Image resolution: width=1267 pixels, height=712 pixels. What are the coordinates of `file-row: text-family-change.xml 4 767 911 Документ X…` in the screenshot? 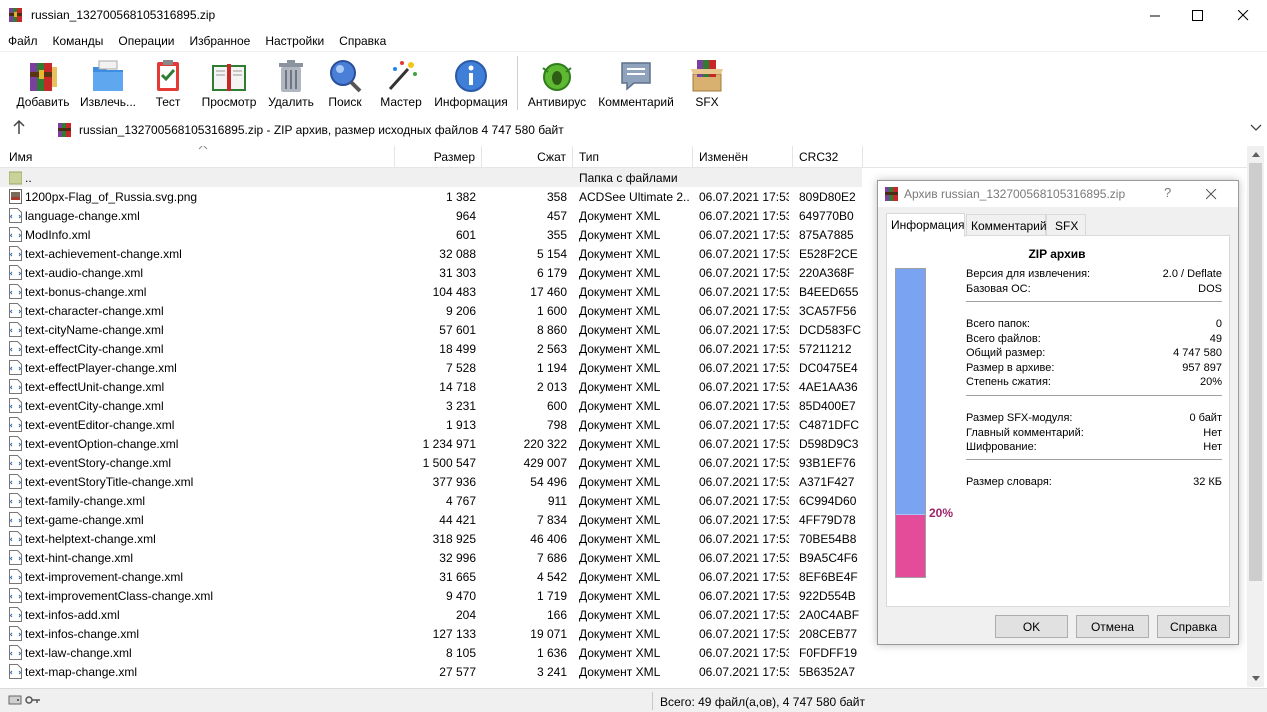 It's located at (431, 500).